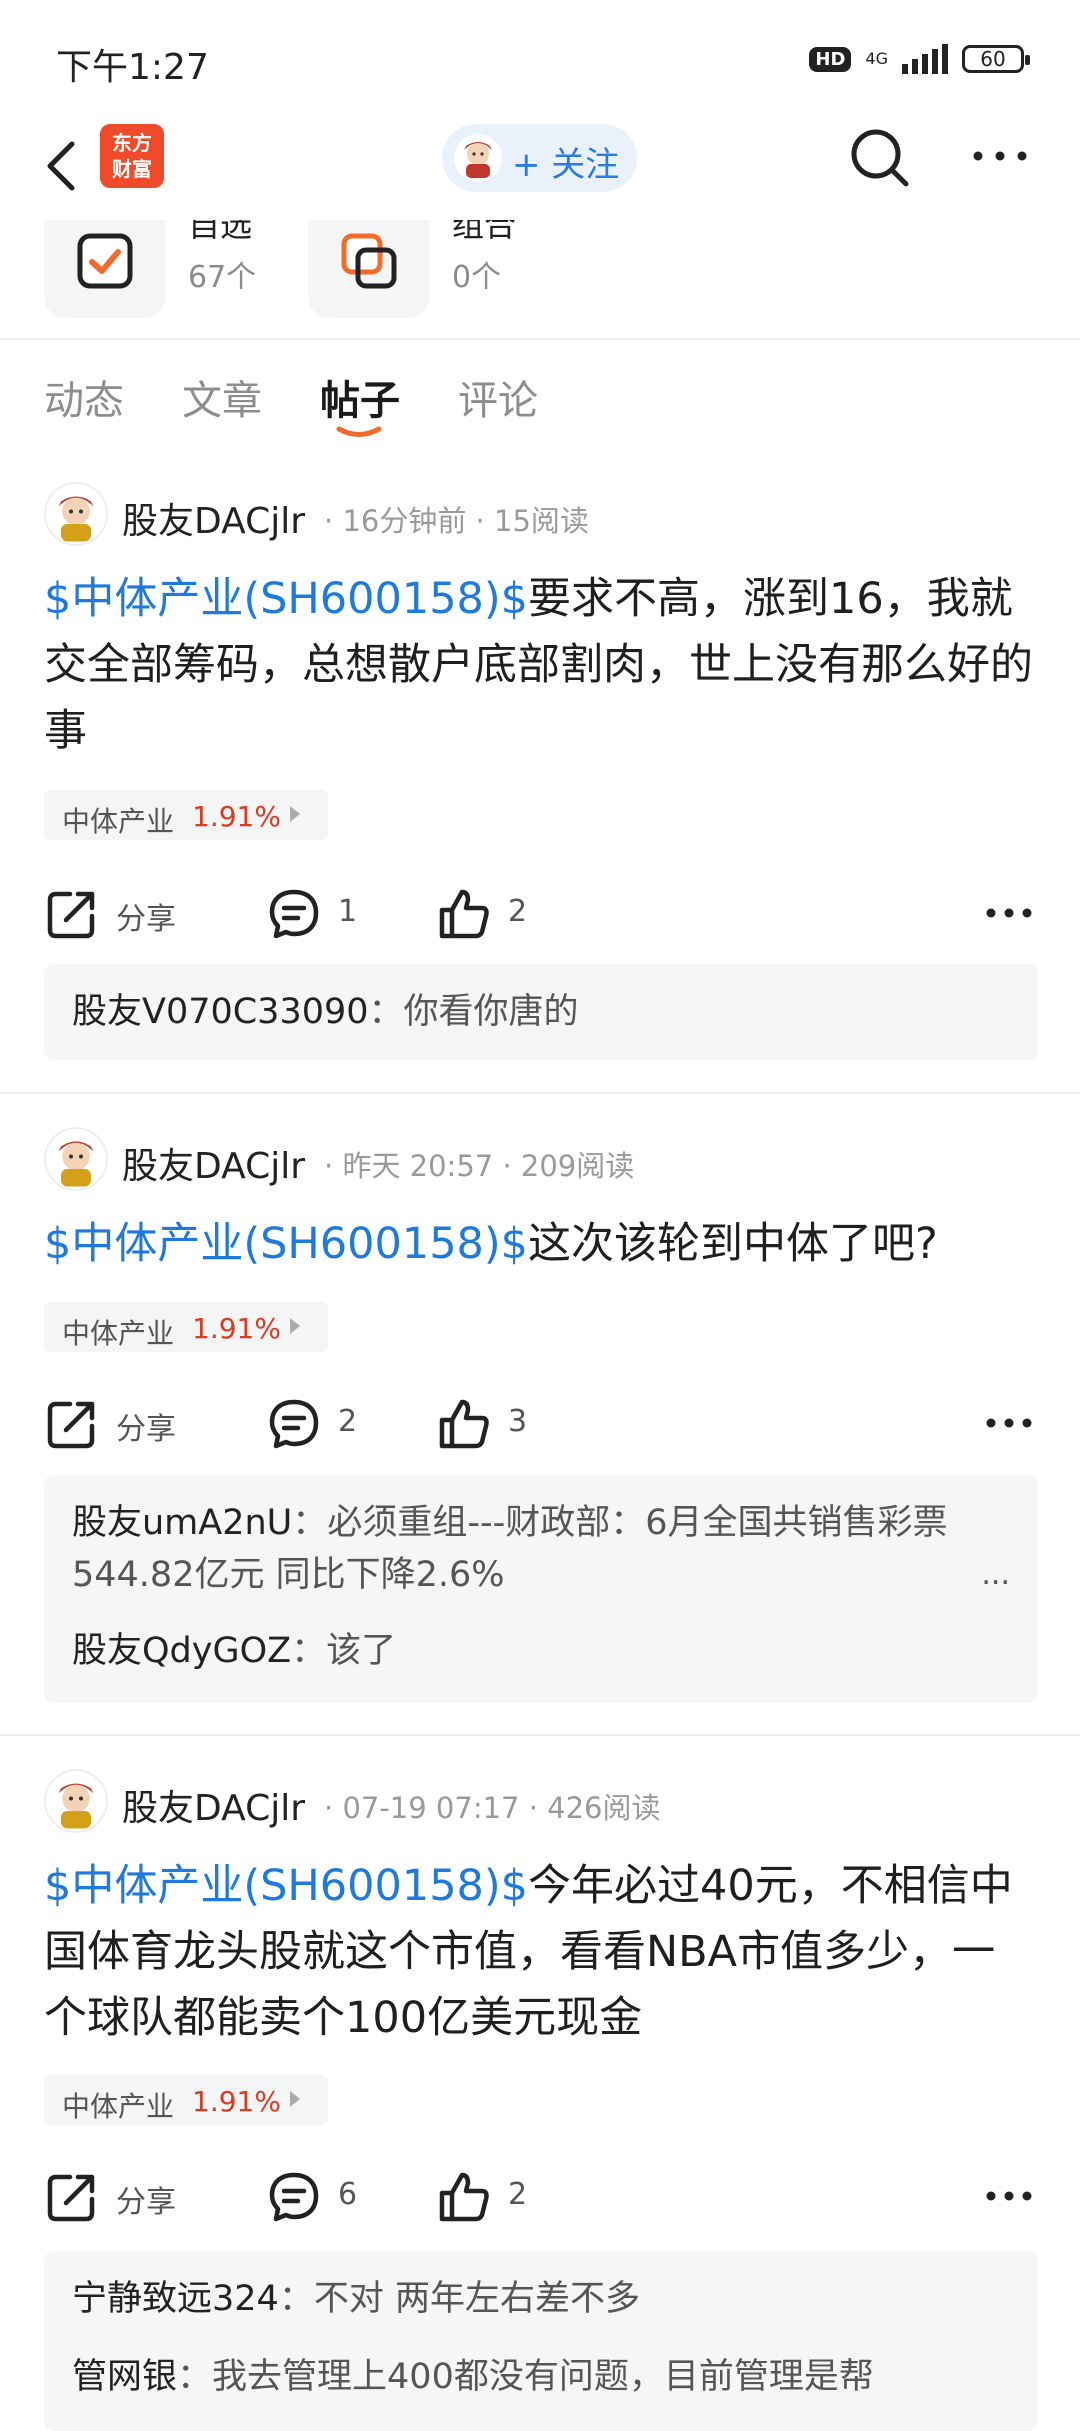  Describe the element at coordinates (477, 277) in the screenshot. I see `card-portfolio-count: 0个` at that location.